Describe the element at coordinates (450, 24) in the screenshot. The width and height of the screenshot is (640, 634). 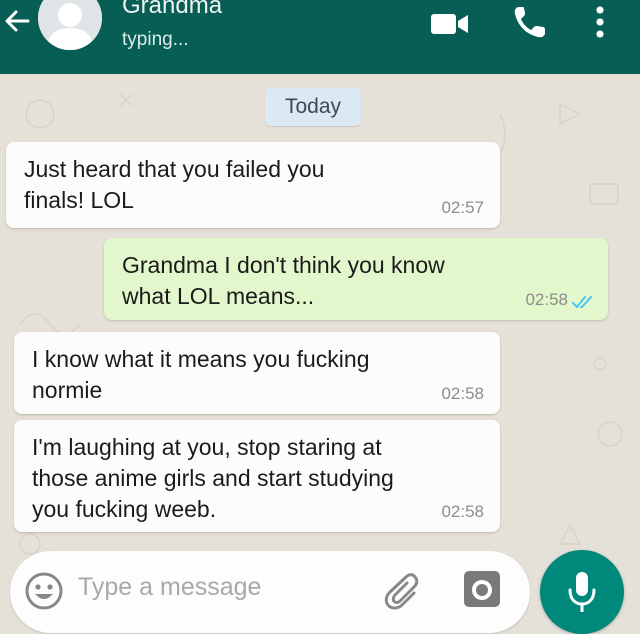
I see `video-call-icon` at that location.